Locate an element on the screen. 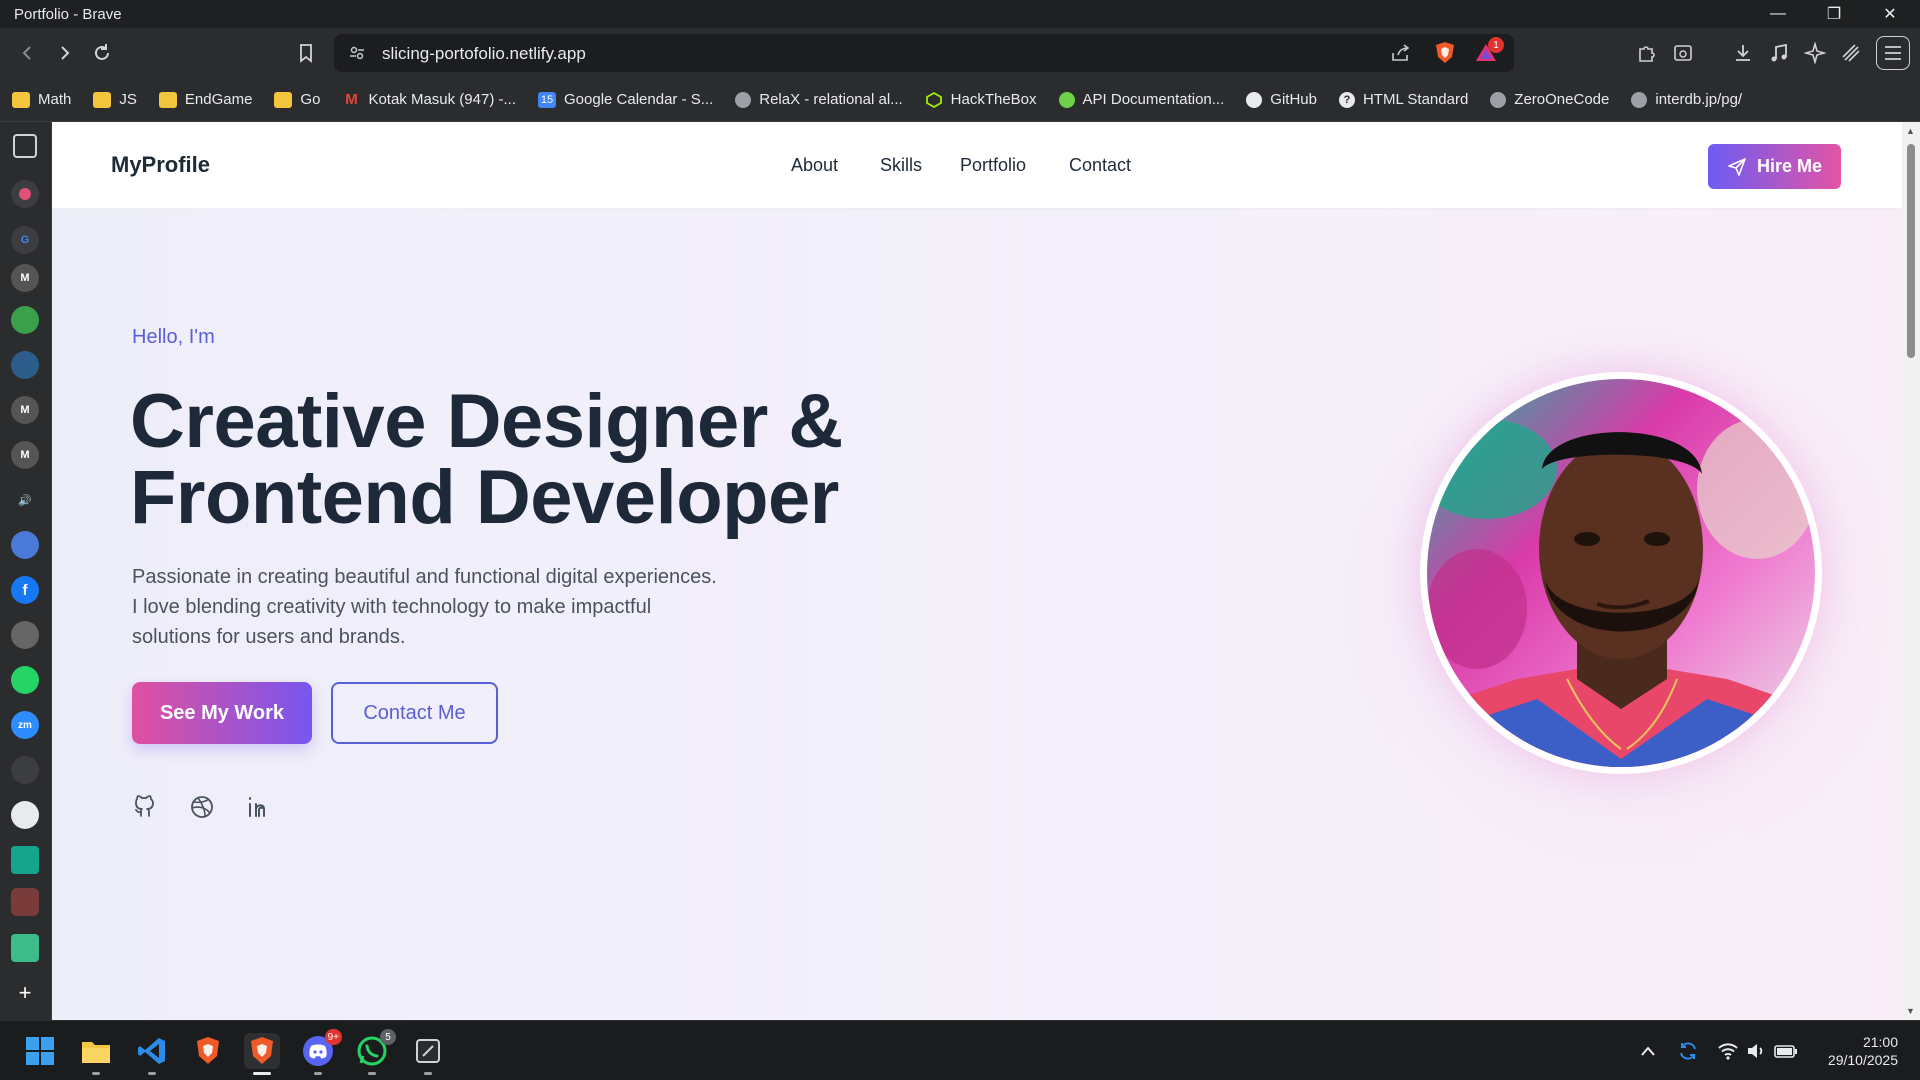  sidebar-app-gray-icon is located at coordinates (25, 635).